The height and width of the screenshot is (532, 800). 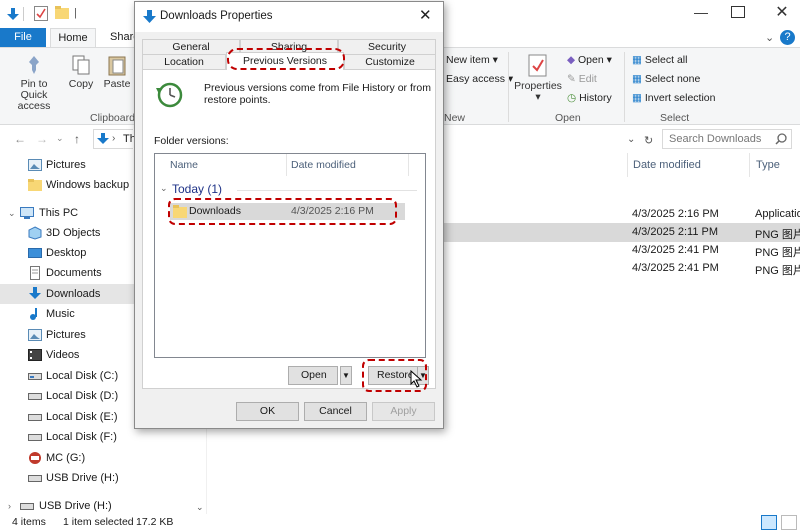 I want to click on ribbon-collapse-chevron-icon: ⌄, so click(x=769, y=37).